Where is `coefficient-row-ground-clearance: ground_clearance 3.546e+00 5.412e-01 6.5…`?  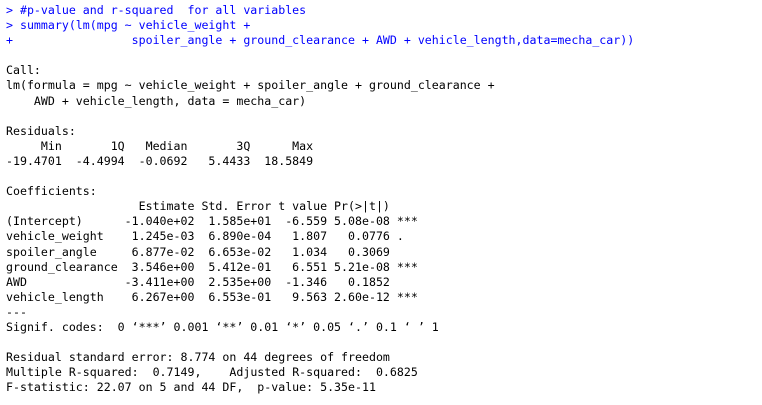
coefficient-row-ground-clearance: ground_clearance 3.546e+00 5.412e-01 6.5… is located at coordinates (212, 266).